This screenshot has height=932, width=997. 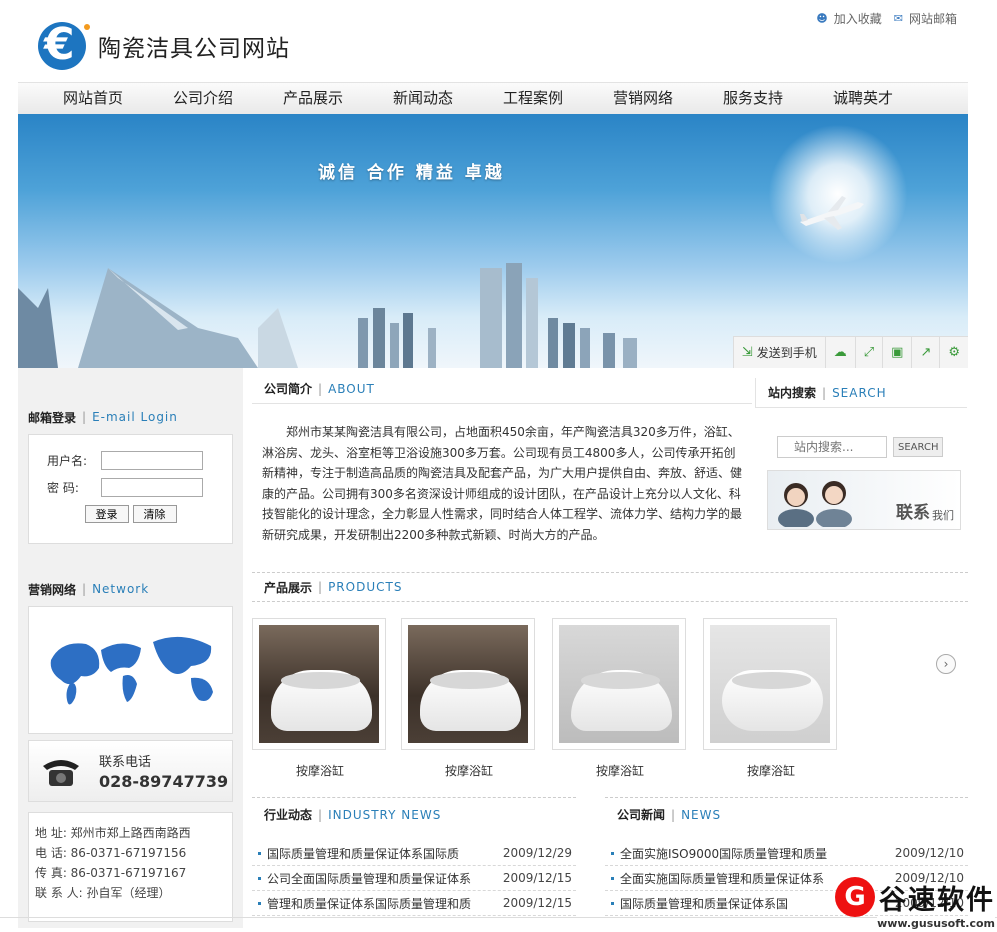 What do you see at coordinates (130, 771) in the screenshot?
I see `phone-box: 联系电话 028-89747739` at bounding box center [130, 771].